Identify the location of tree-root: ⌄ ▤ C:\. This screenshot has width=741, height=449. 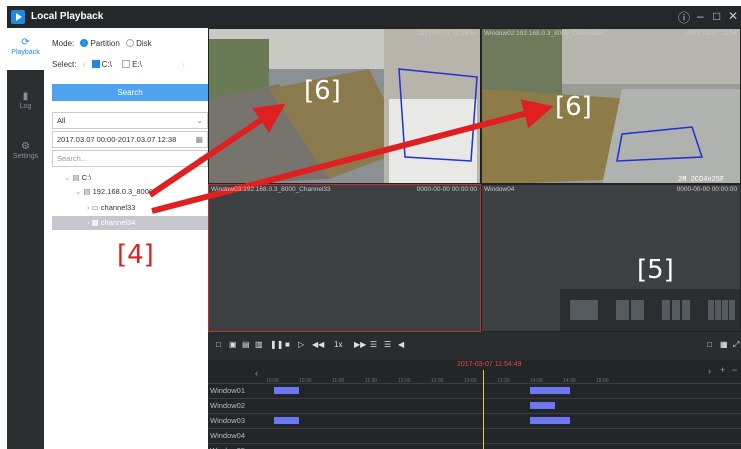
(77, 178).